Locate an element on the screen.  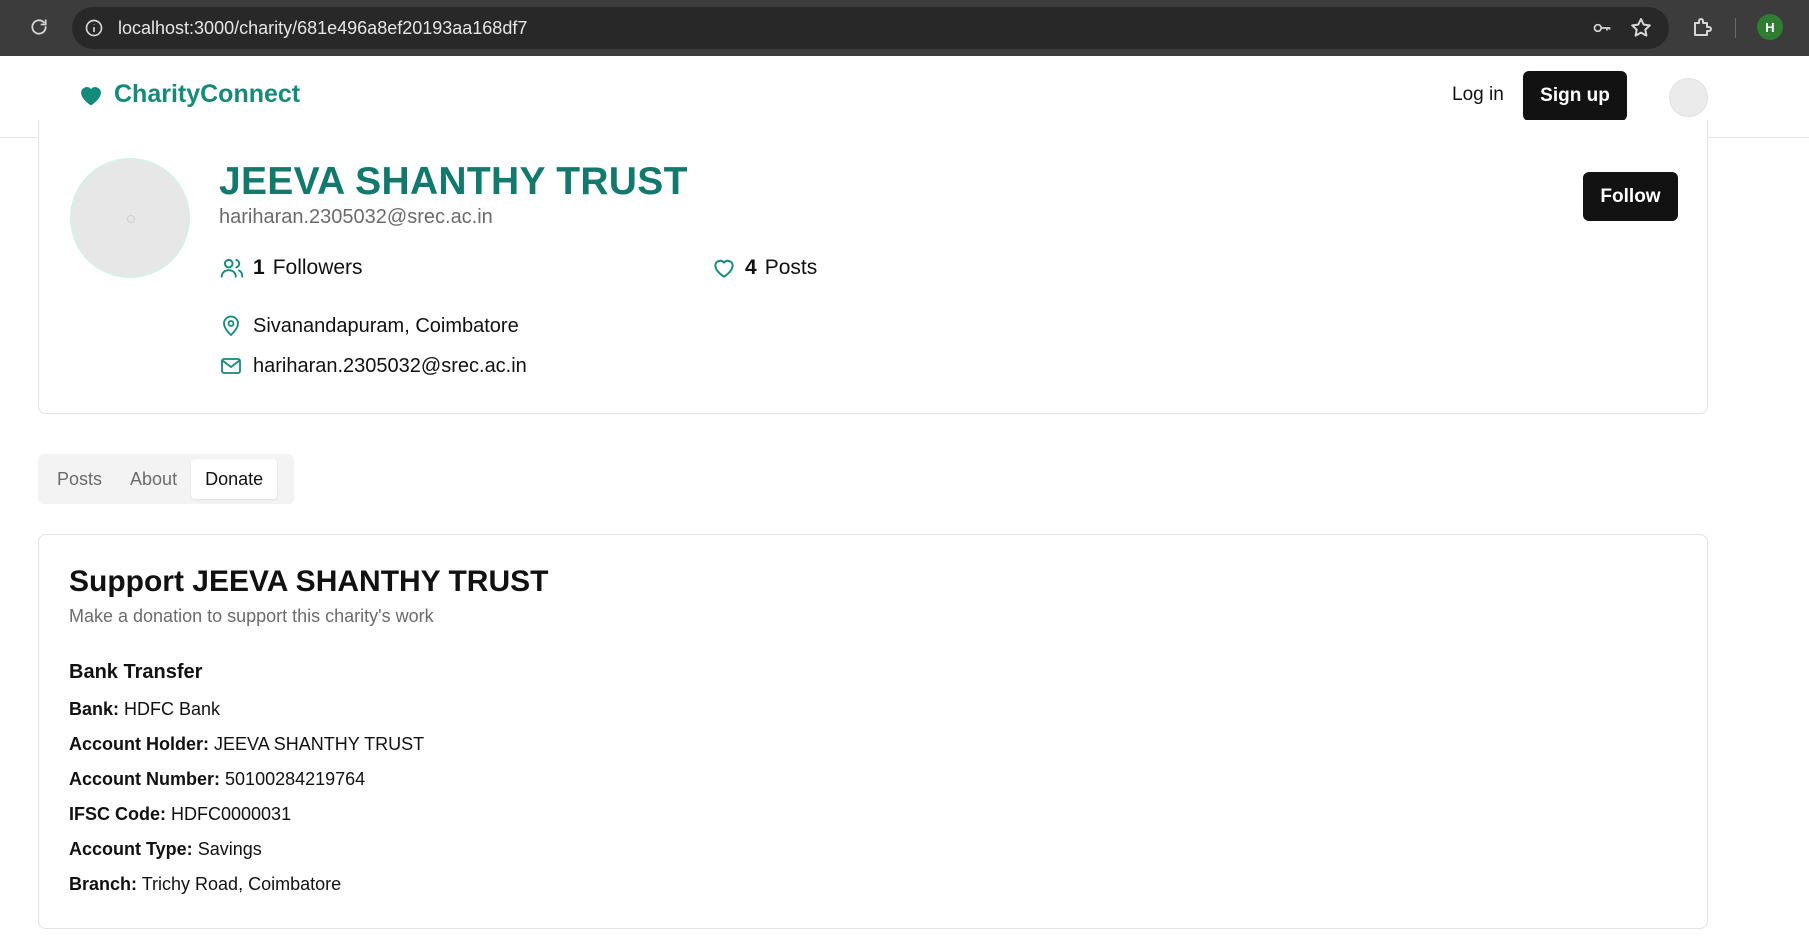
followers-count: 1 is located at coordinates (259, 267).